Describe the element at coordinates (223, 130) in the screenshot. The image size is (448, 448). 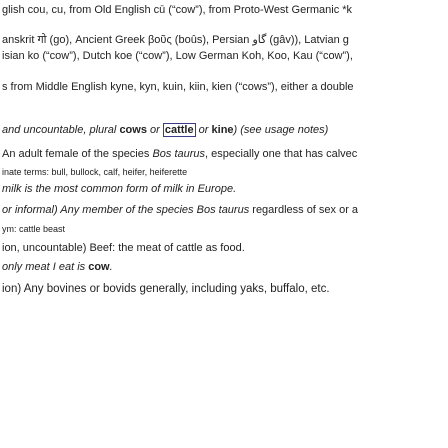
I see `plural-kine-link: kine` at that location.